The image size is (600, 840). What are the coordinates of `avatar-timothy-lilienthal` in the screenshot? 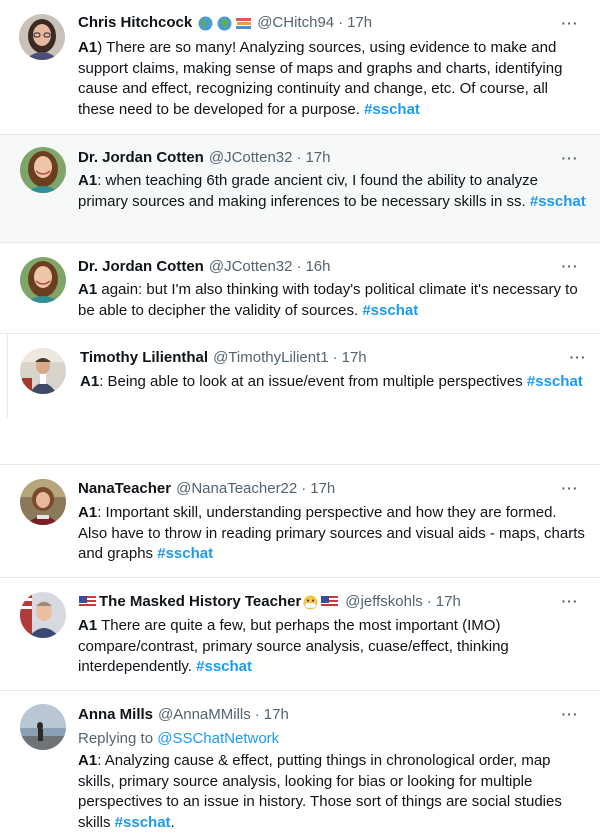 It's located at (43, 371).